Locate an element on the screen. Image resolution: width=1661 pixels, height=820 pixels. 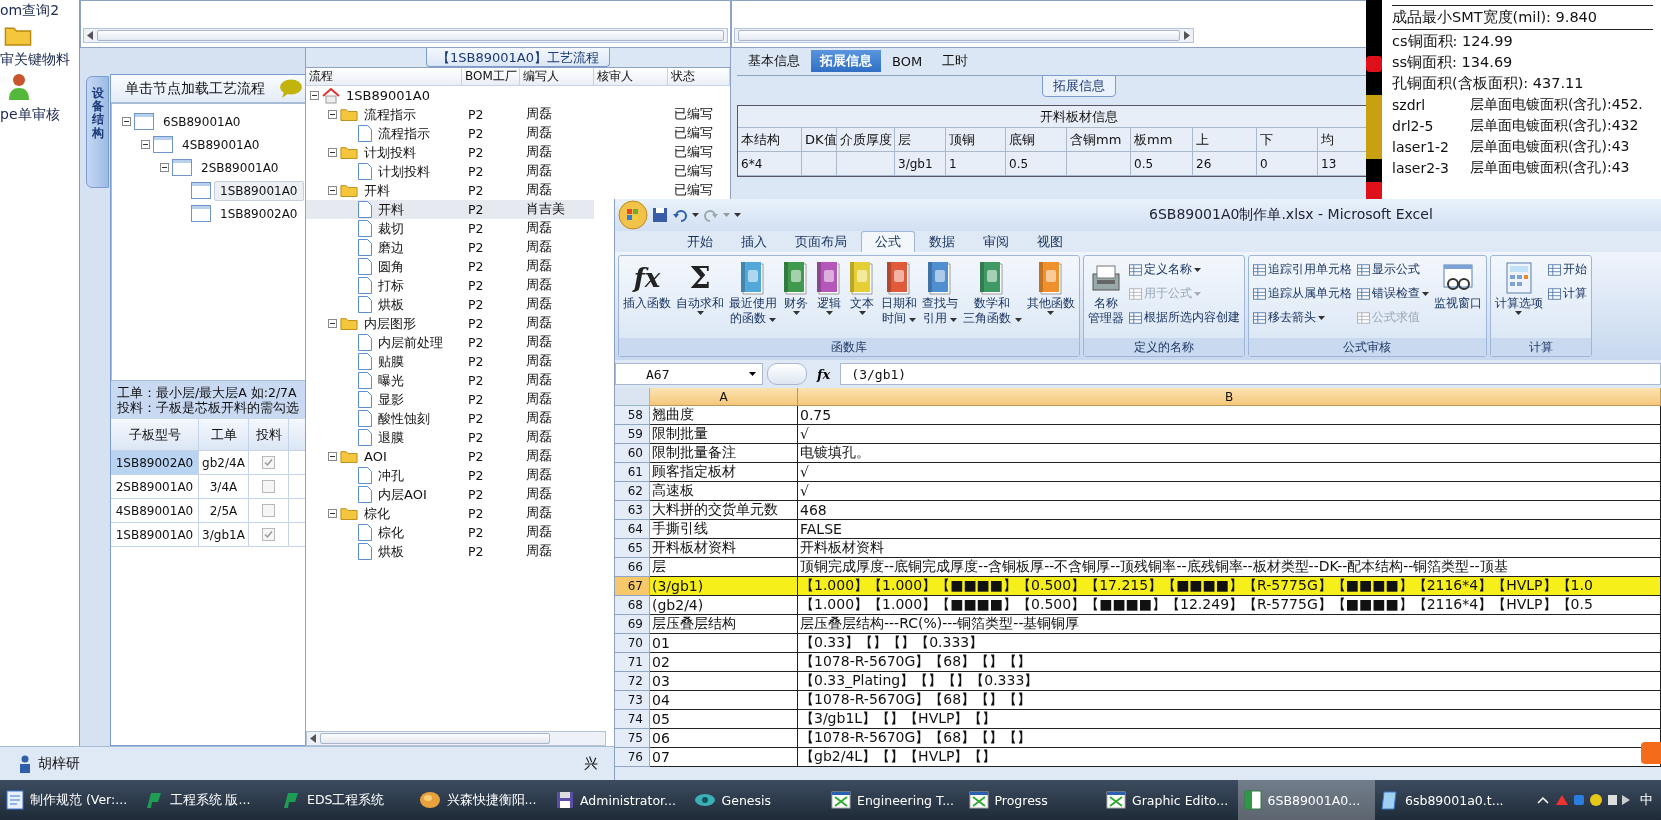
cell: 03 is located at coordinates (724, 681).